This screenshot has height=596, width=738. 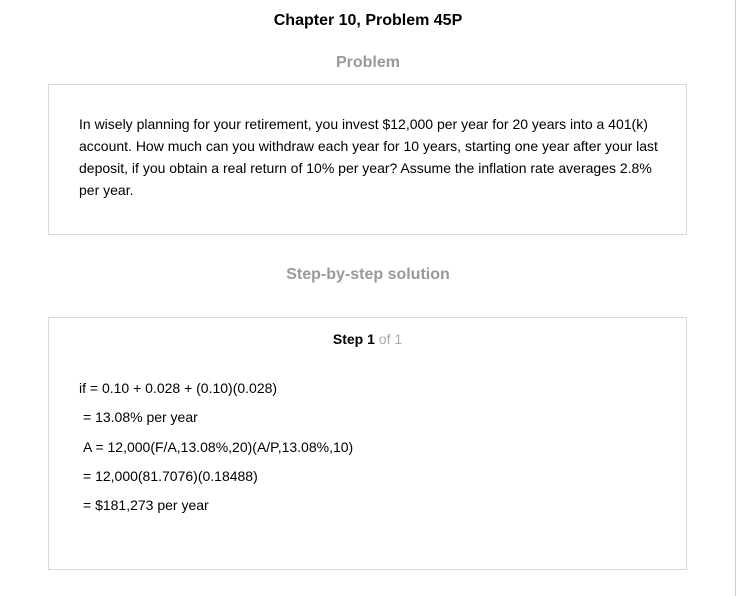 What do you see at coordinates (390, 339) in the screenshot?
I see `step-total: of 1` at bounding box center [390, 339].